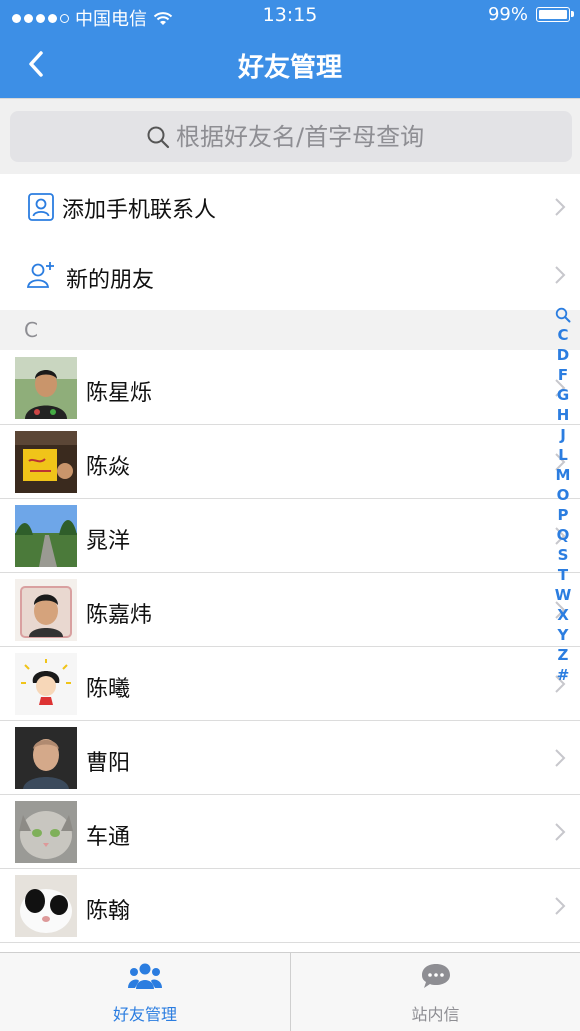 This screenshot has width=580, height=1031. I want to click on menu-item-add-phone-contacts: 添加手机联系人, so click(290, 207).